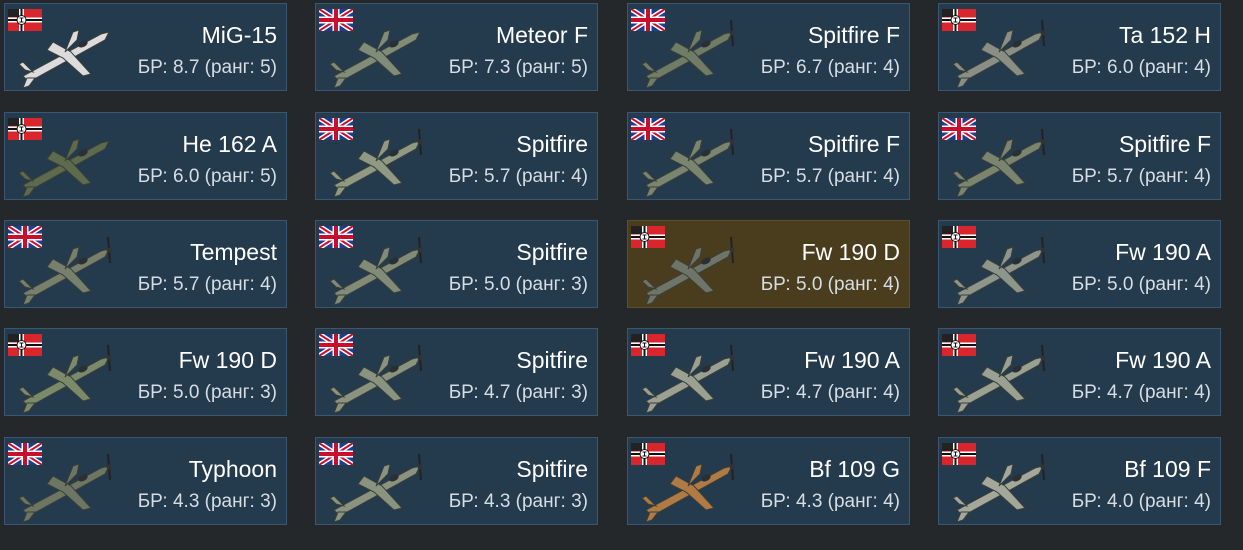 The image size is (1243, 550). Describe the element at coordinates (768, 47) in the screenshot. I see `vehicle-card: Spitfire F БР: 6.7 (ранг: 4)` at that location.